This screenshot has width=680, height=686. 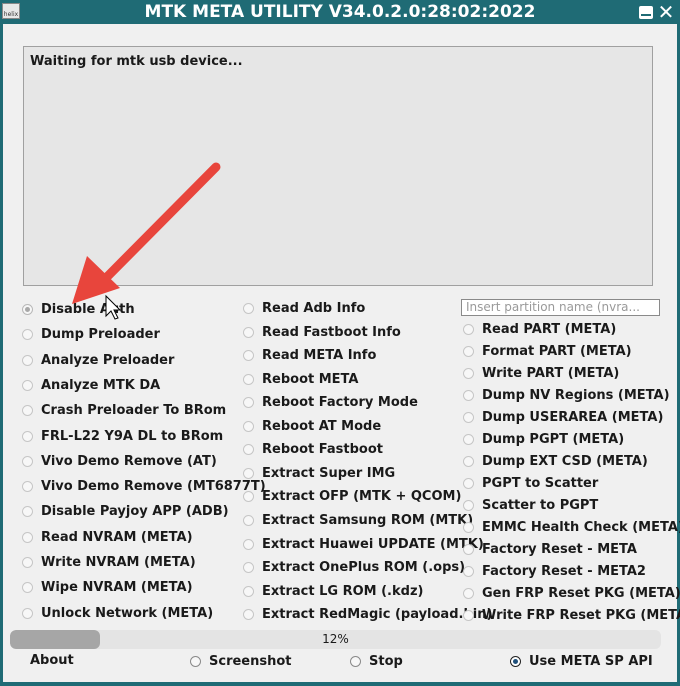 What do you see at coordinates (135, 511) in the screenshot?
I see `col1-action-label: Disable Payjoy APP (ADB)` at bounding box center [135, 511].